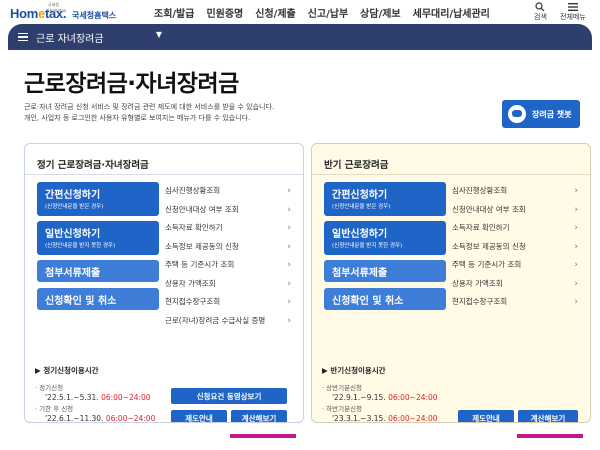  I want to click on period-late: · 기한 후 신청 '22.6.1.~11.30. 06:00~24:00, so click(95, 414).